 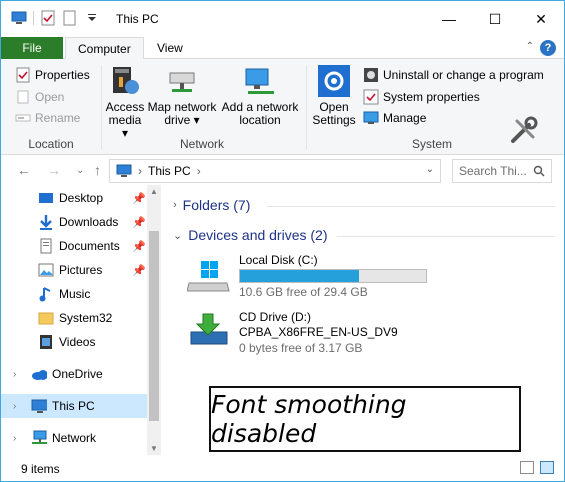 I want to click on tab-view: View, so click(x=170, y=48).